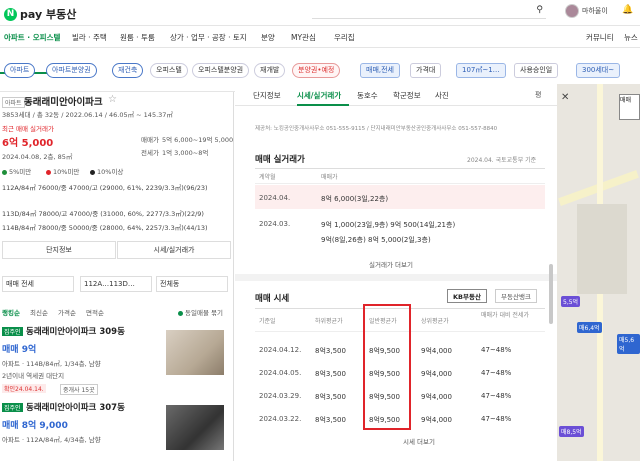 The height and width of the screenshot is (461, 640). I want to click on sort-ranking: 랭킹순, so click(11, 312).